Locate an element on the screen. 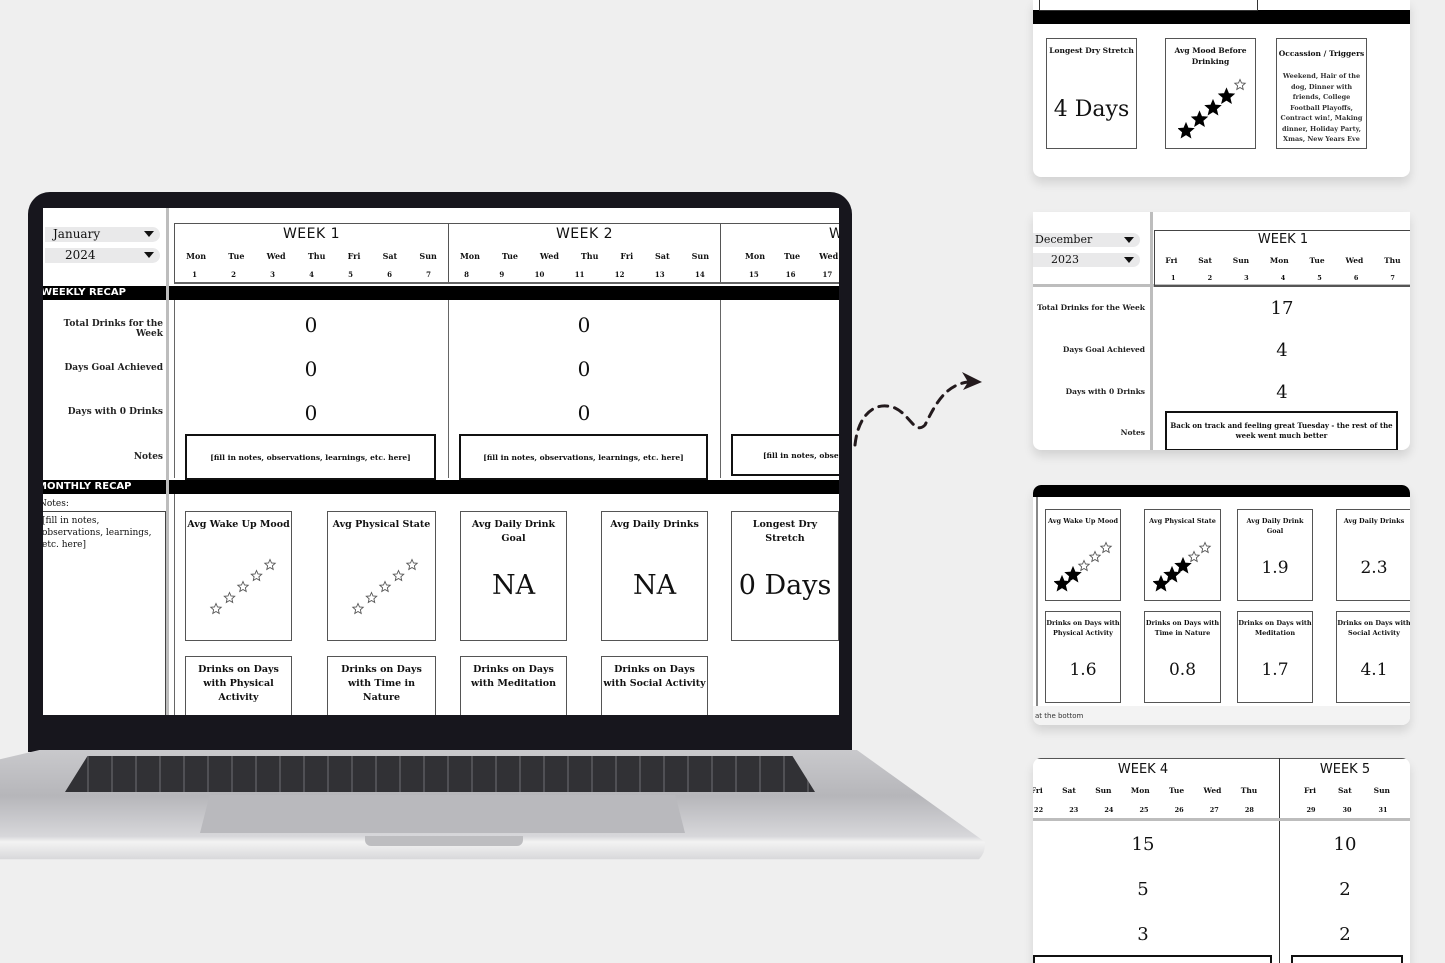  date-number-row: 1 2 3 4 5 6 7 is located at coordinates (1282, 278).